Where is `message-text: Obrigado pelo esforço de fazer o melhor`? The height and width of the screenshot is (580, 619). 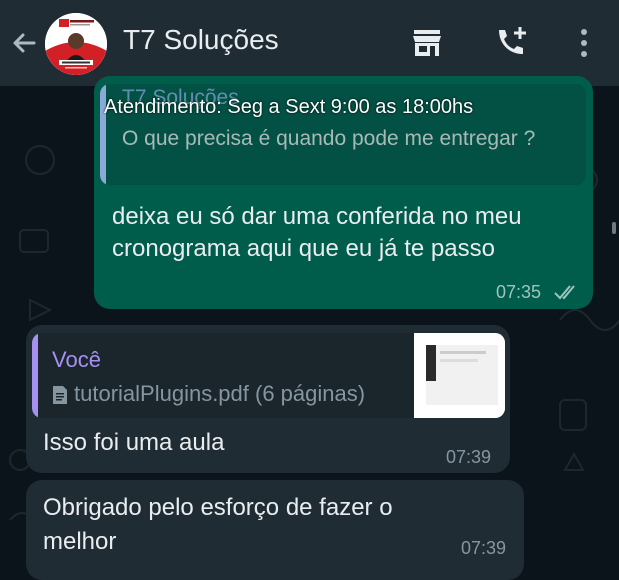
message-text: Obrigado pelo esforço de fazer o melhor is located at coordinates (218, 524).